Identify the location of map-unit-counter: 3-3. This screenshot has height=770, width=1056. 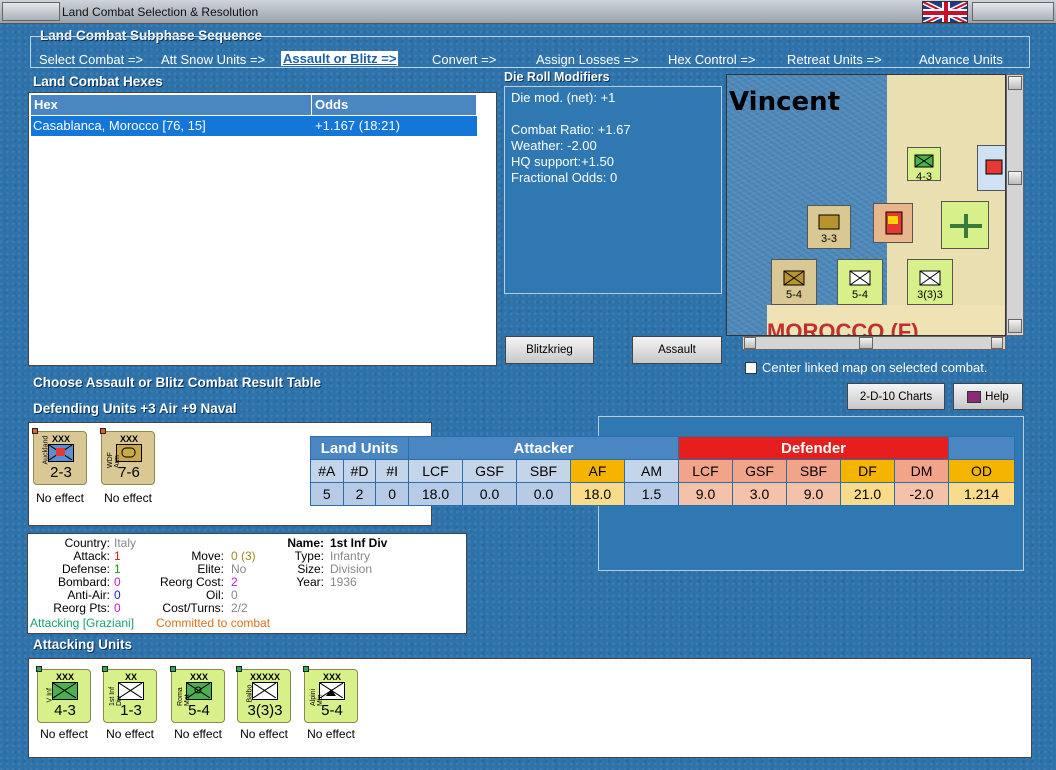
(829, 227).